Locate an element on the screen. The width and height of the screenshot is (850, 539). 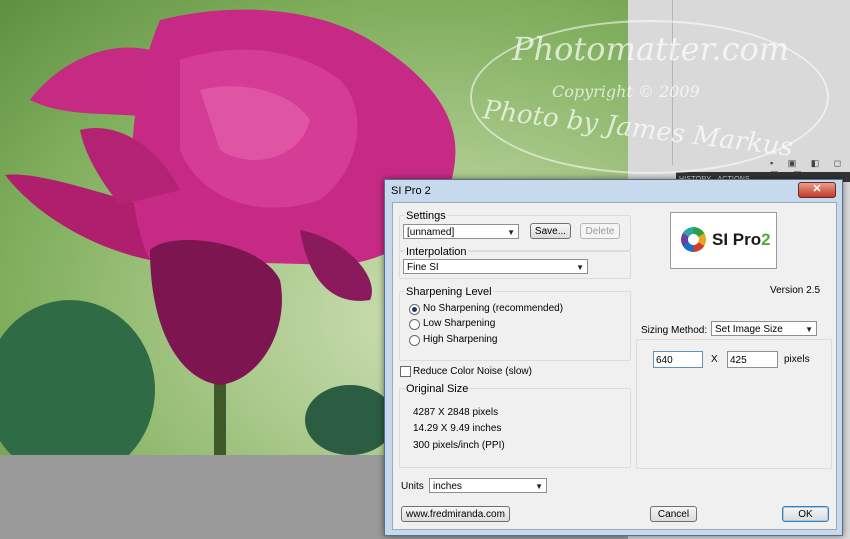
reduce-noise-checkbox is located at coordinates (405, 371).